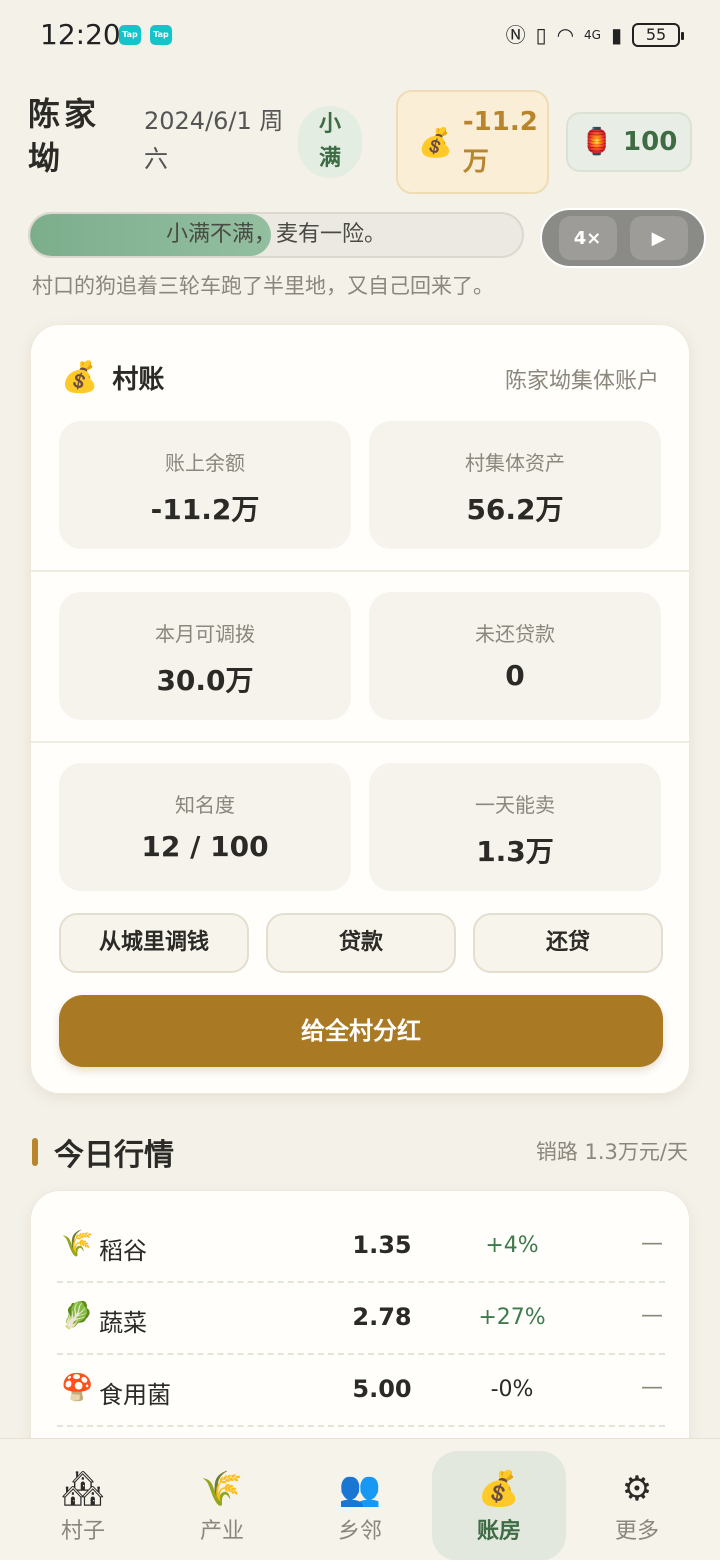 The width and height of the screenshot is (720, 1560). I want to click on commodity-name: 稻谷, so click(123, 1251).